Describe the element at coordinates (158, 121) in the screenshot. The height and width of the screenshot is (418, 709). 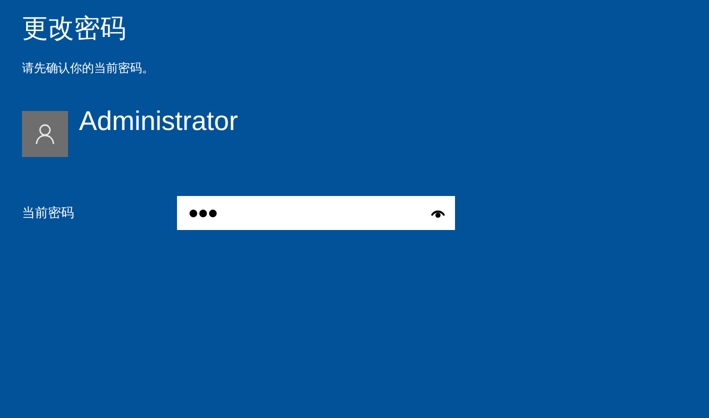
I see `user-name: Administrator` at that location.